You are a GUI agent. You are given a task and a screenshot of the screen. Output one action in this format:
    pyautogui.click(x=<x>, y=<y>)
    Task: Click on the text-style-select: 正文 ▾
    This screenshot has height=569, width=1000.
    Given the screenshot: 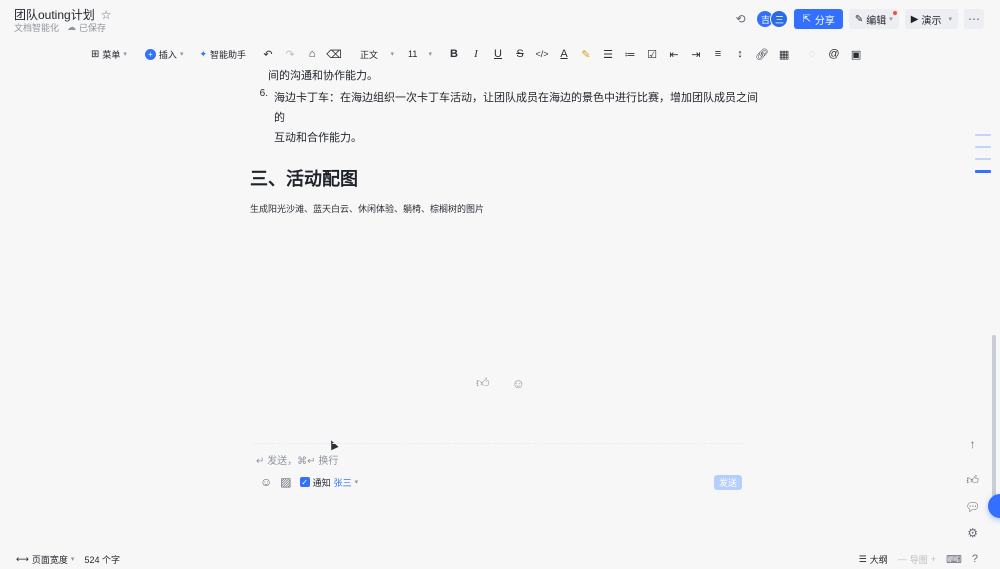 What is the action you would take?
    pyautogui.click(x=377, y=54)
    